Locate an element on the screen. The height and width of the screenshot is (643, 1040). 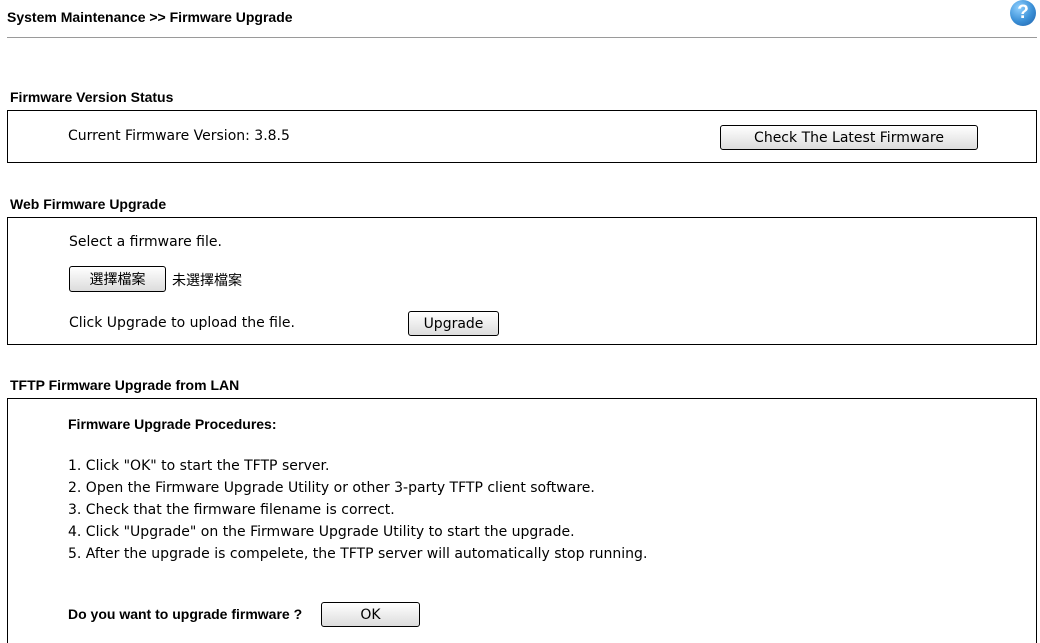
page-title: System Maintenance >> Firmware Upgrade is located at coordinates (150, 17).